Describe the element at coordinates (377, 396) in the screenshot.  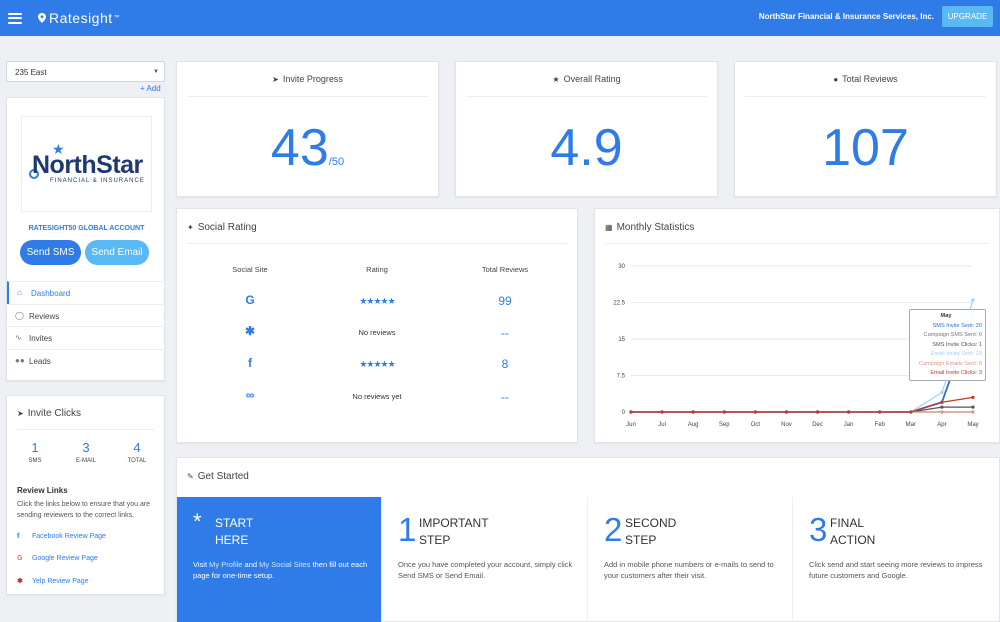
I see `rating-text: No reviews yet` at that location.